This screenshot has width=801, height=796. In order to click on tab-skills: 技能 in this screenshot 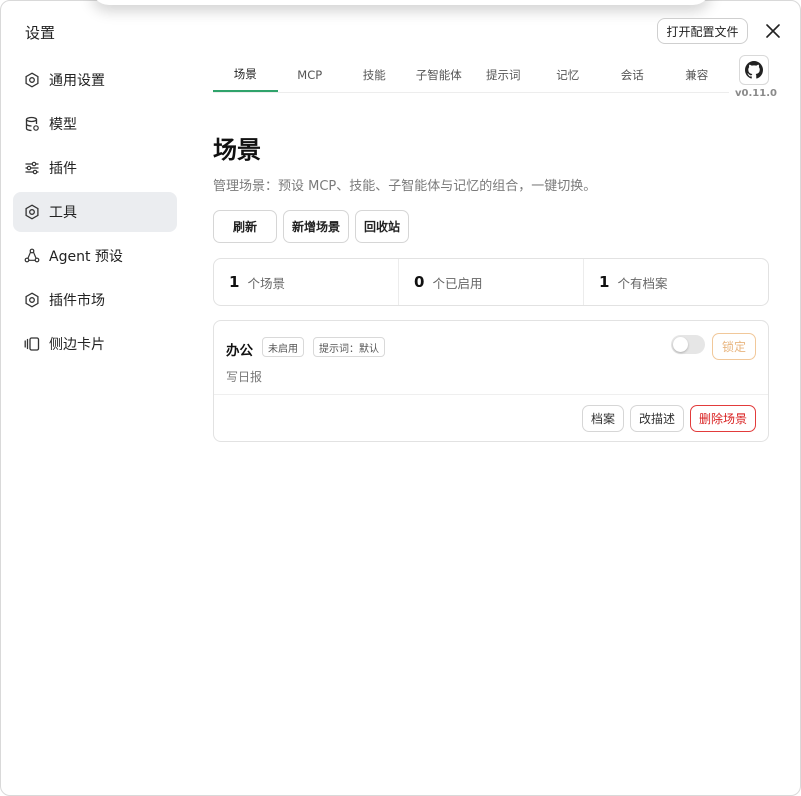, I will do `click(374, 75)`.